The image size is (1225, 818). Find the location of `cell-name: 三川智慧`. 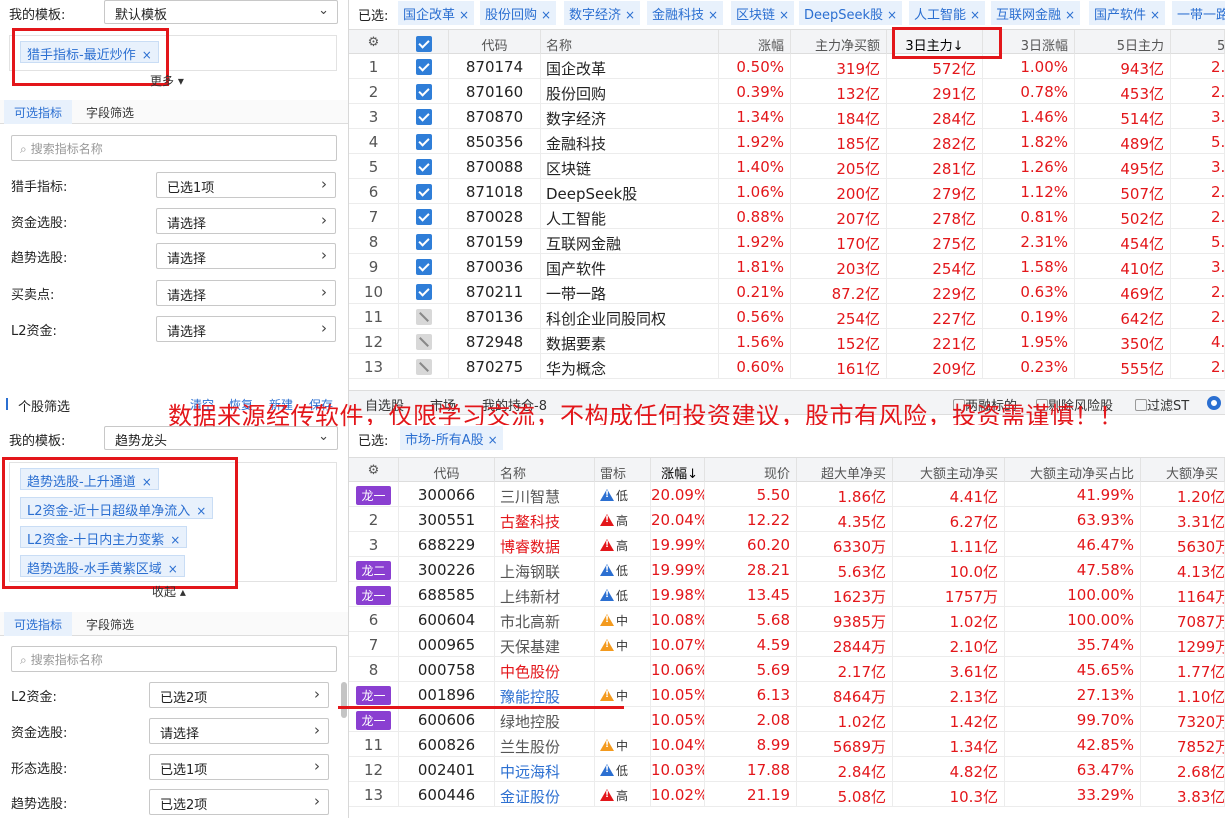

cell-name: 三川智慧 is located at coordinates (545, 494).